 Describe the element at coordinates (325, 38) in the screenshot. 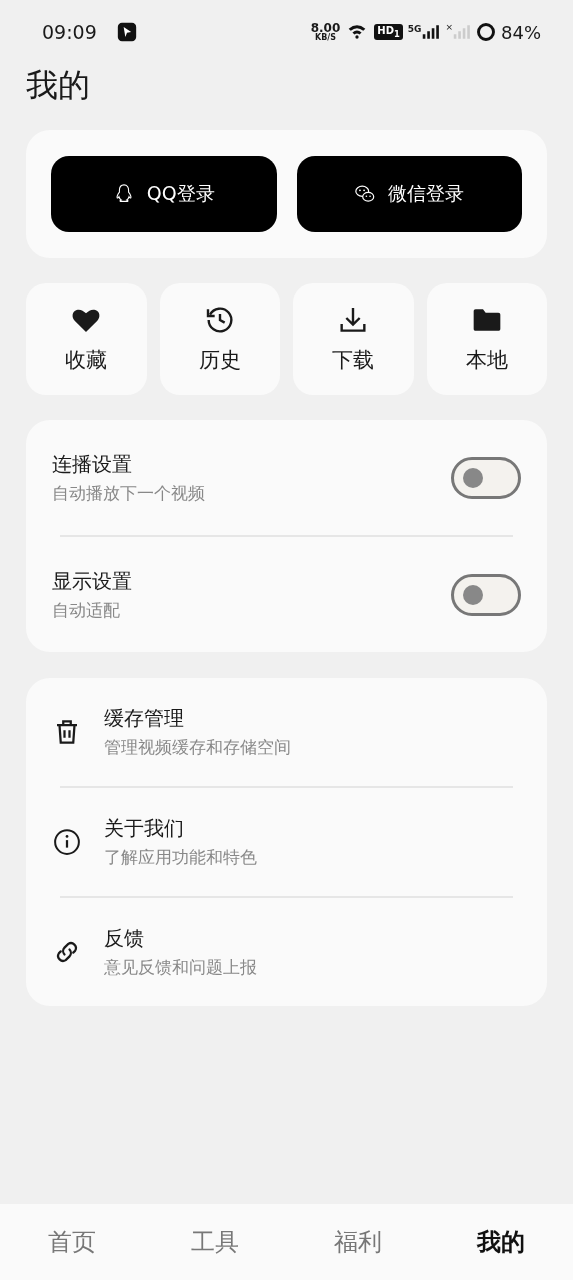

I see `speed-unit: KB/S` at that location.